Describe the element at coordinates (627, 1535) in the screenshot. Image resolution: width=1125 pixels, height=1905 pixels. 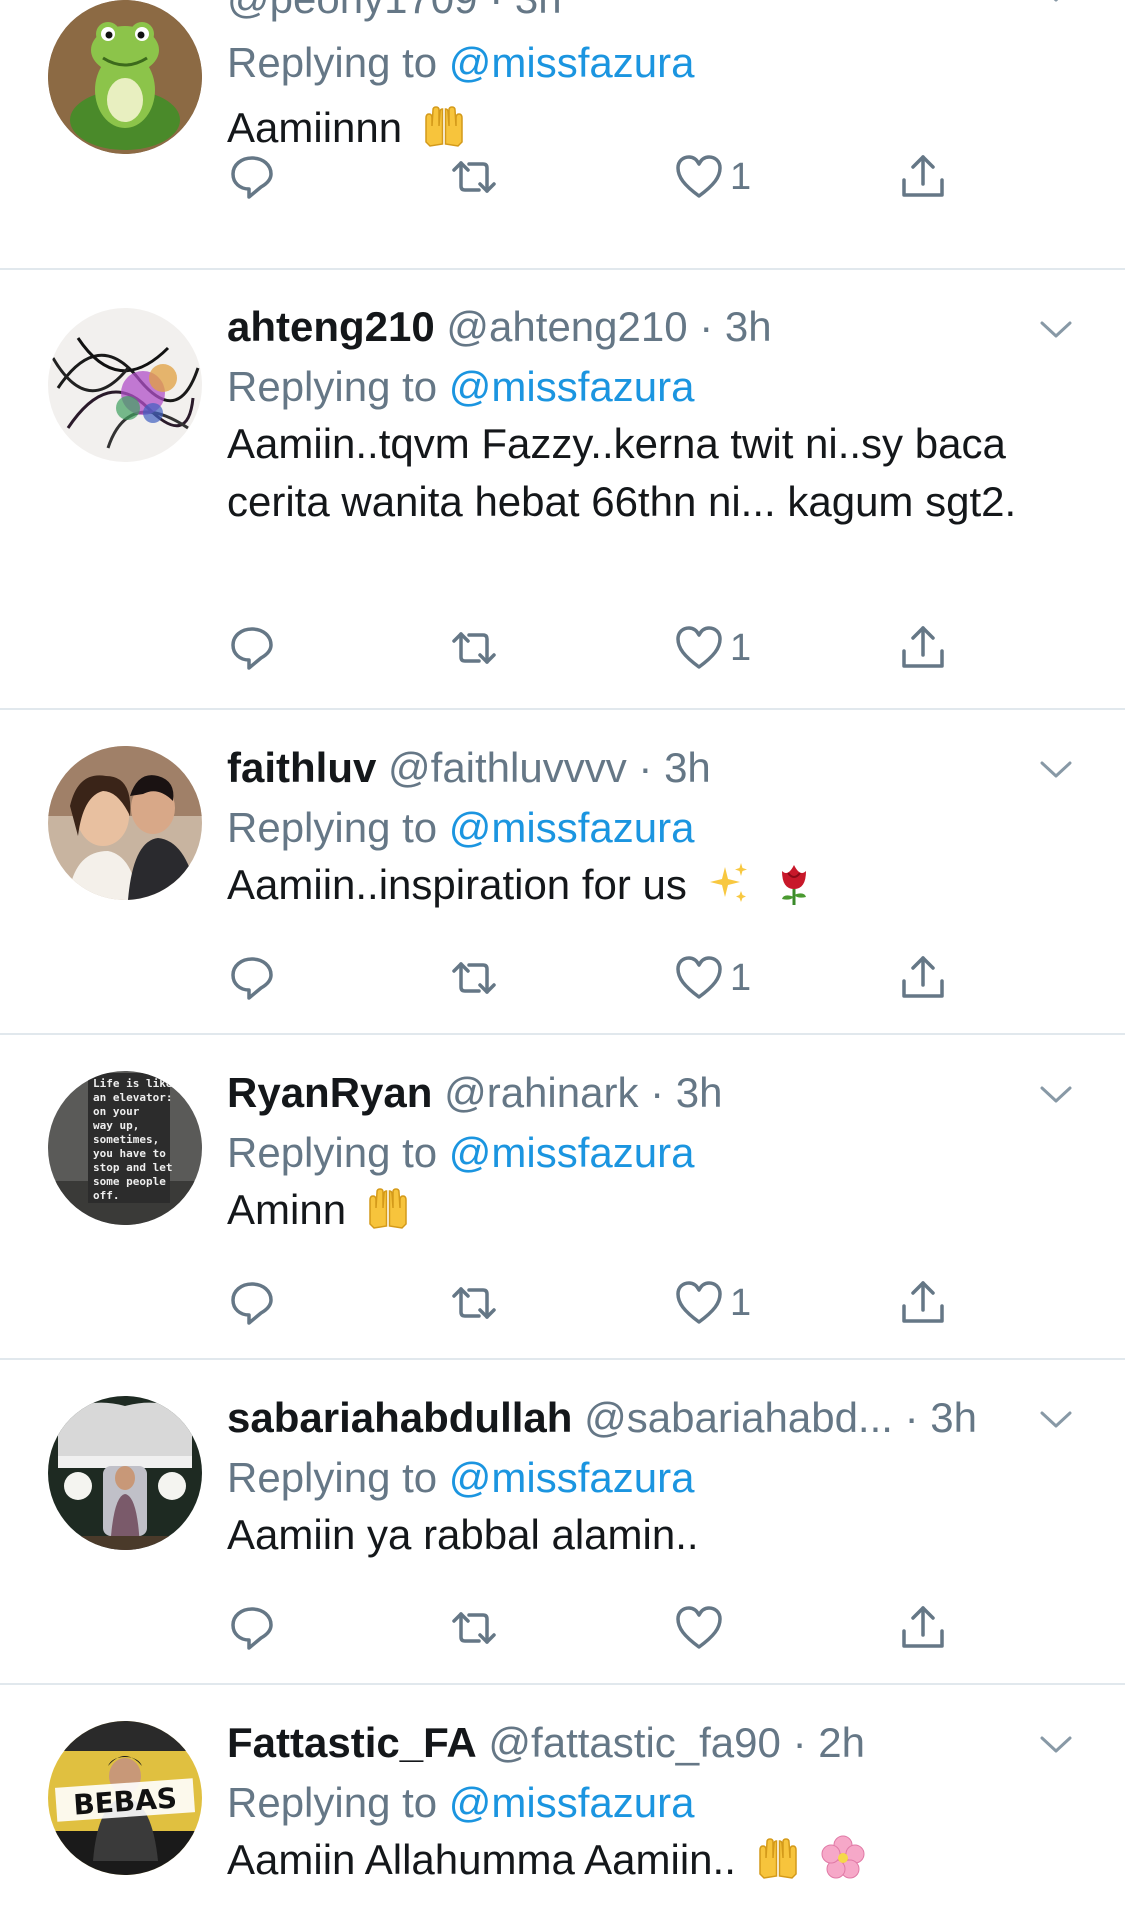
I see `tweet-text: Aamiin ya rabbal alamin..` at that location.